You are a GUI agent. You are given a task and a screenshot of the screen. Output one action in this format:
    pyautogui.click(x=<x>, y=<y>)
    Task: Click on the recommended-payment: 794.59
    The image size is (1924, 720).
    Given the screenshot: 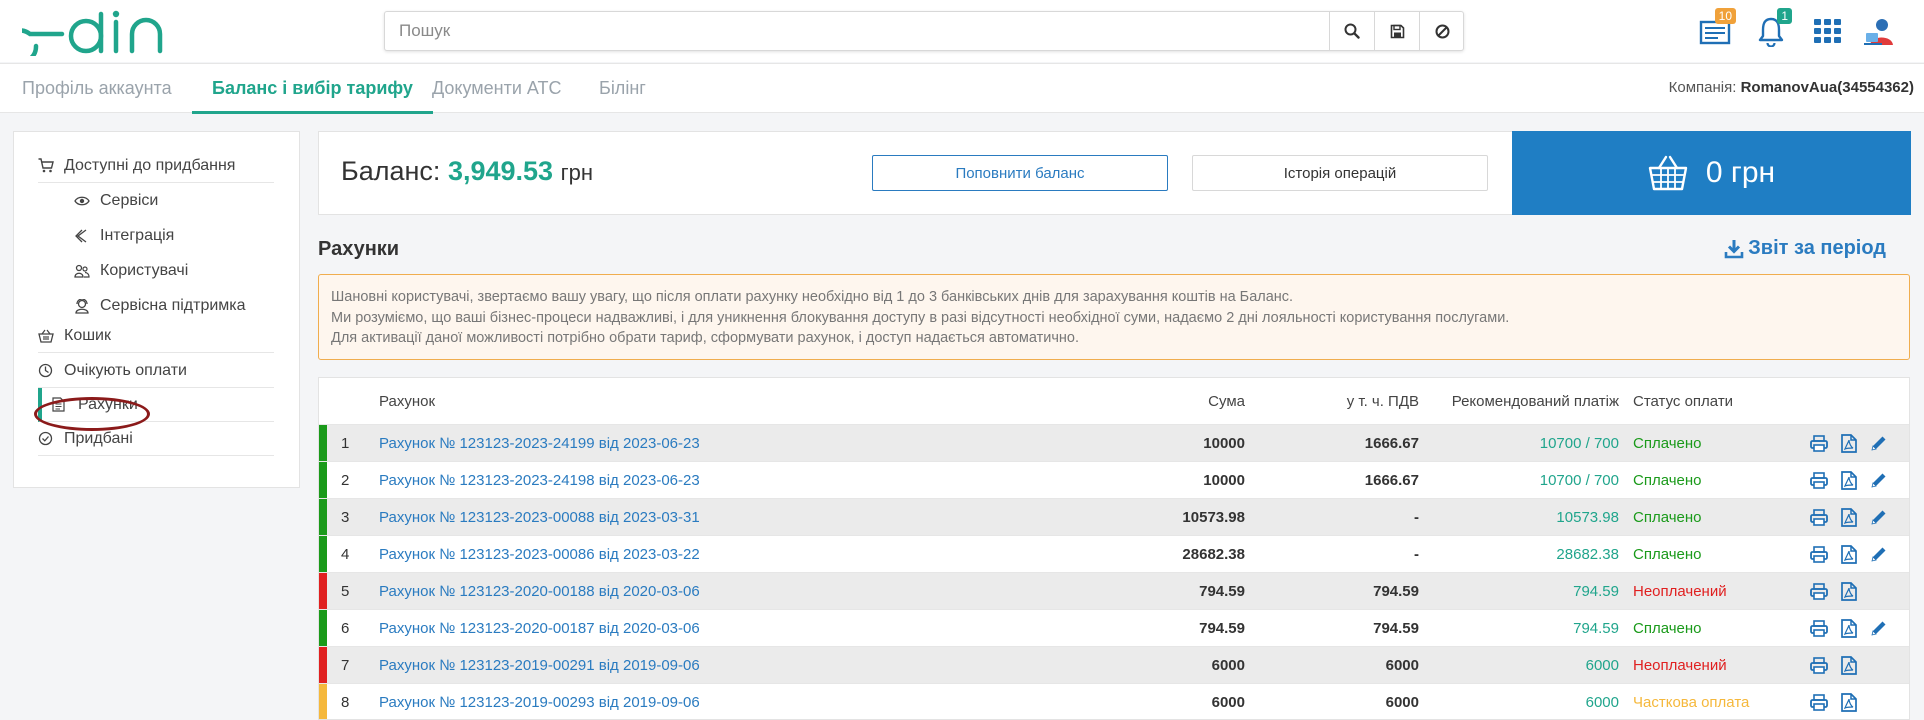 What is the action you would take?
    pyautogui.click(x=1596, y=591)
    